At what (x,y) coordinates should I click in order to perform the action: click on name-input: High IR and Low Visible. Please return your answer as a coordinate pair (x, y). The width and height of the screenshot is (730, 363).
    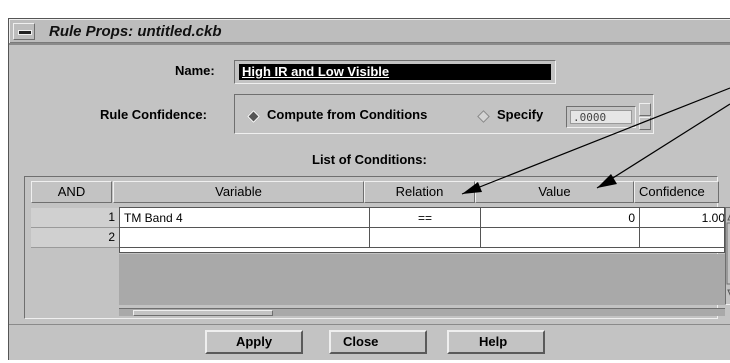
    Looking at the image, I should click on (395, 72).